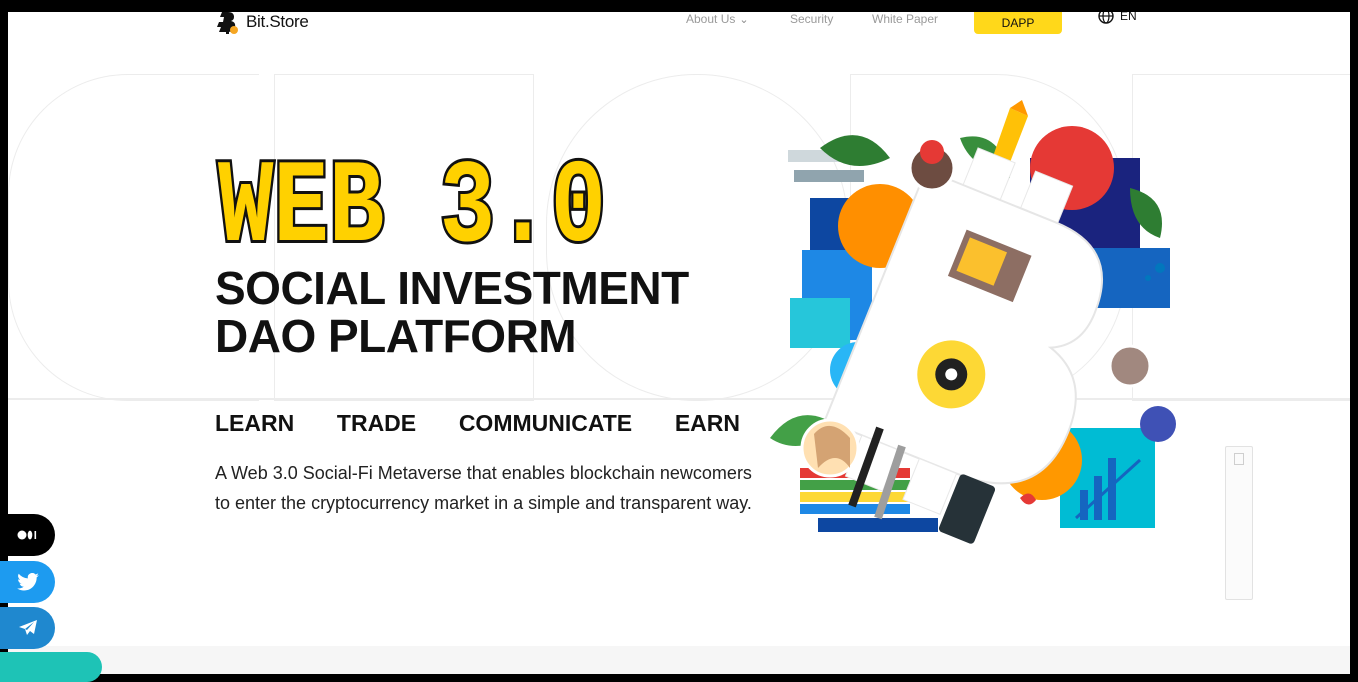 The width and height of the screenshot is (1358, 682). I want to click on nav-about-label: About Us, so click(711, 19).